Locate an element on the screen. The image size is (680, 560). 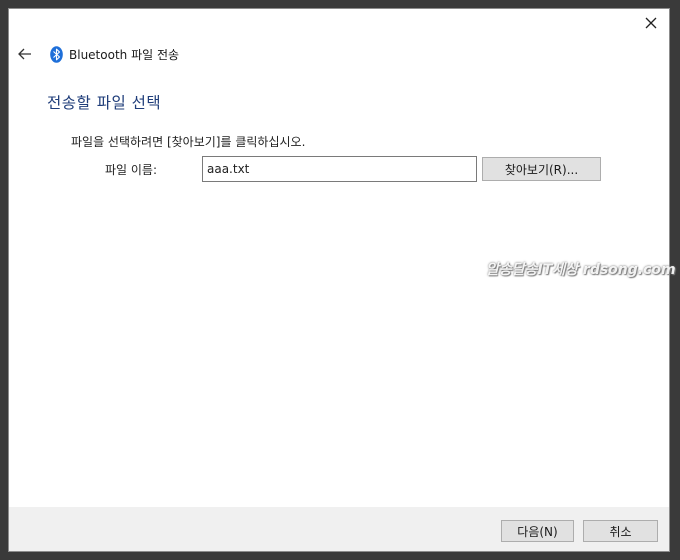
next-button: 다음(N) is located at coordinates (537, 531).